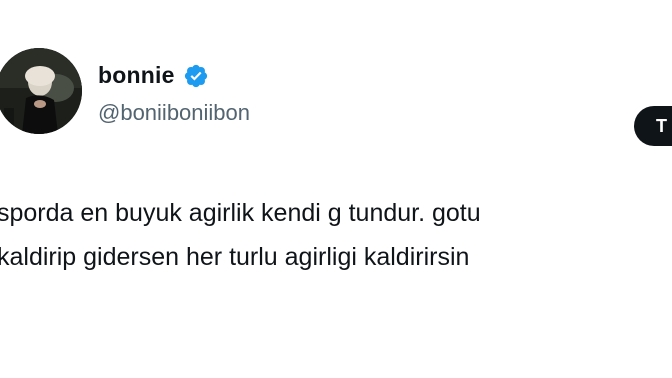 The width and height of the screenshot is (672, 378). I want to click on name-row: bonnie, so click(153, 75).